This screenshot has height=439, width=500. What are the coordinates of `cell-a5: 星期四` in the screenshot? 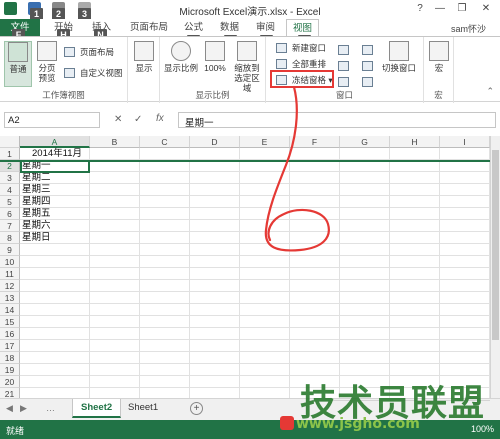 It's located at (36, 202).